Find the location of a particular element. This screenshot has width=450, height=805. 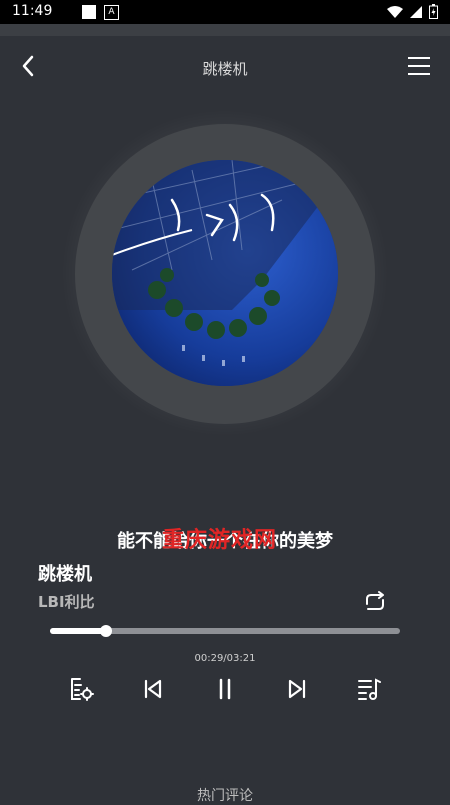

app-notification-icon: A is located at coordinates (111, 12).